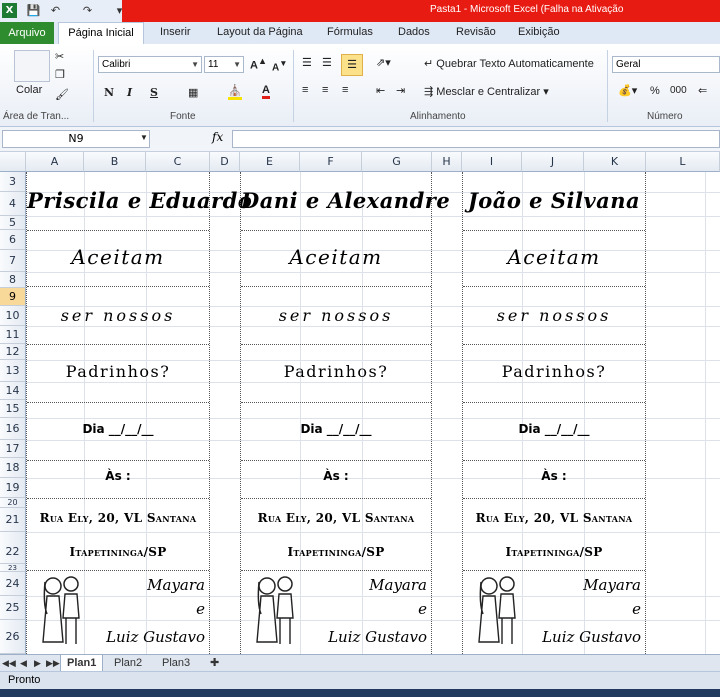 Image resolution: width=720 pixels, height=697 pixels. Describe the element at coordinates (183, 116) in the screenshot. I see `group-label-font: Fonte` at that location.